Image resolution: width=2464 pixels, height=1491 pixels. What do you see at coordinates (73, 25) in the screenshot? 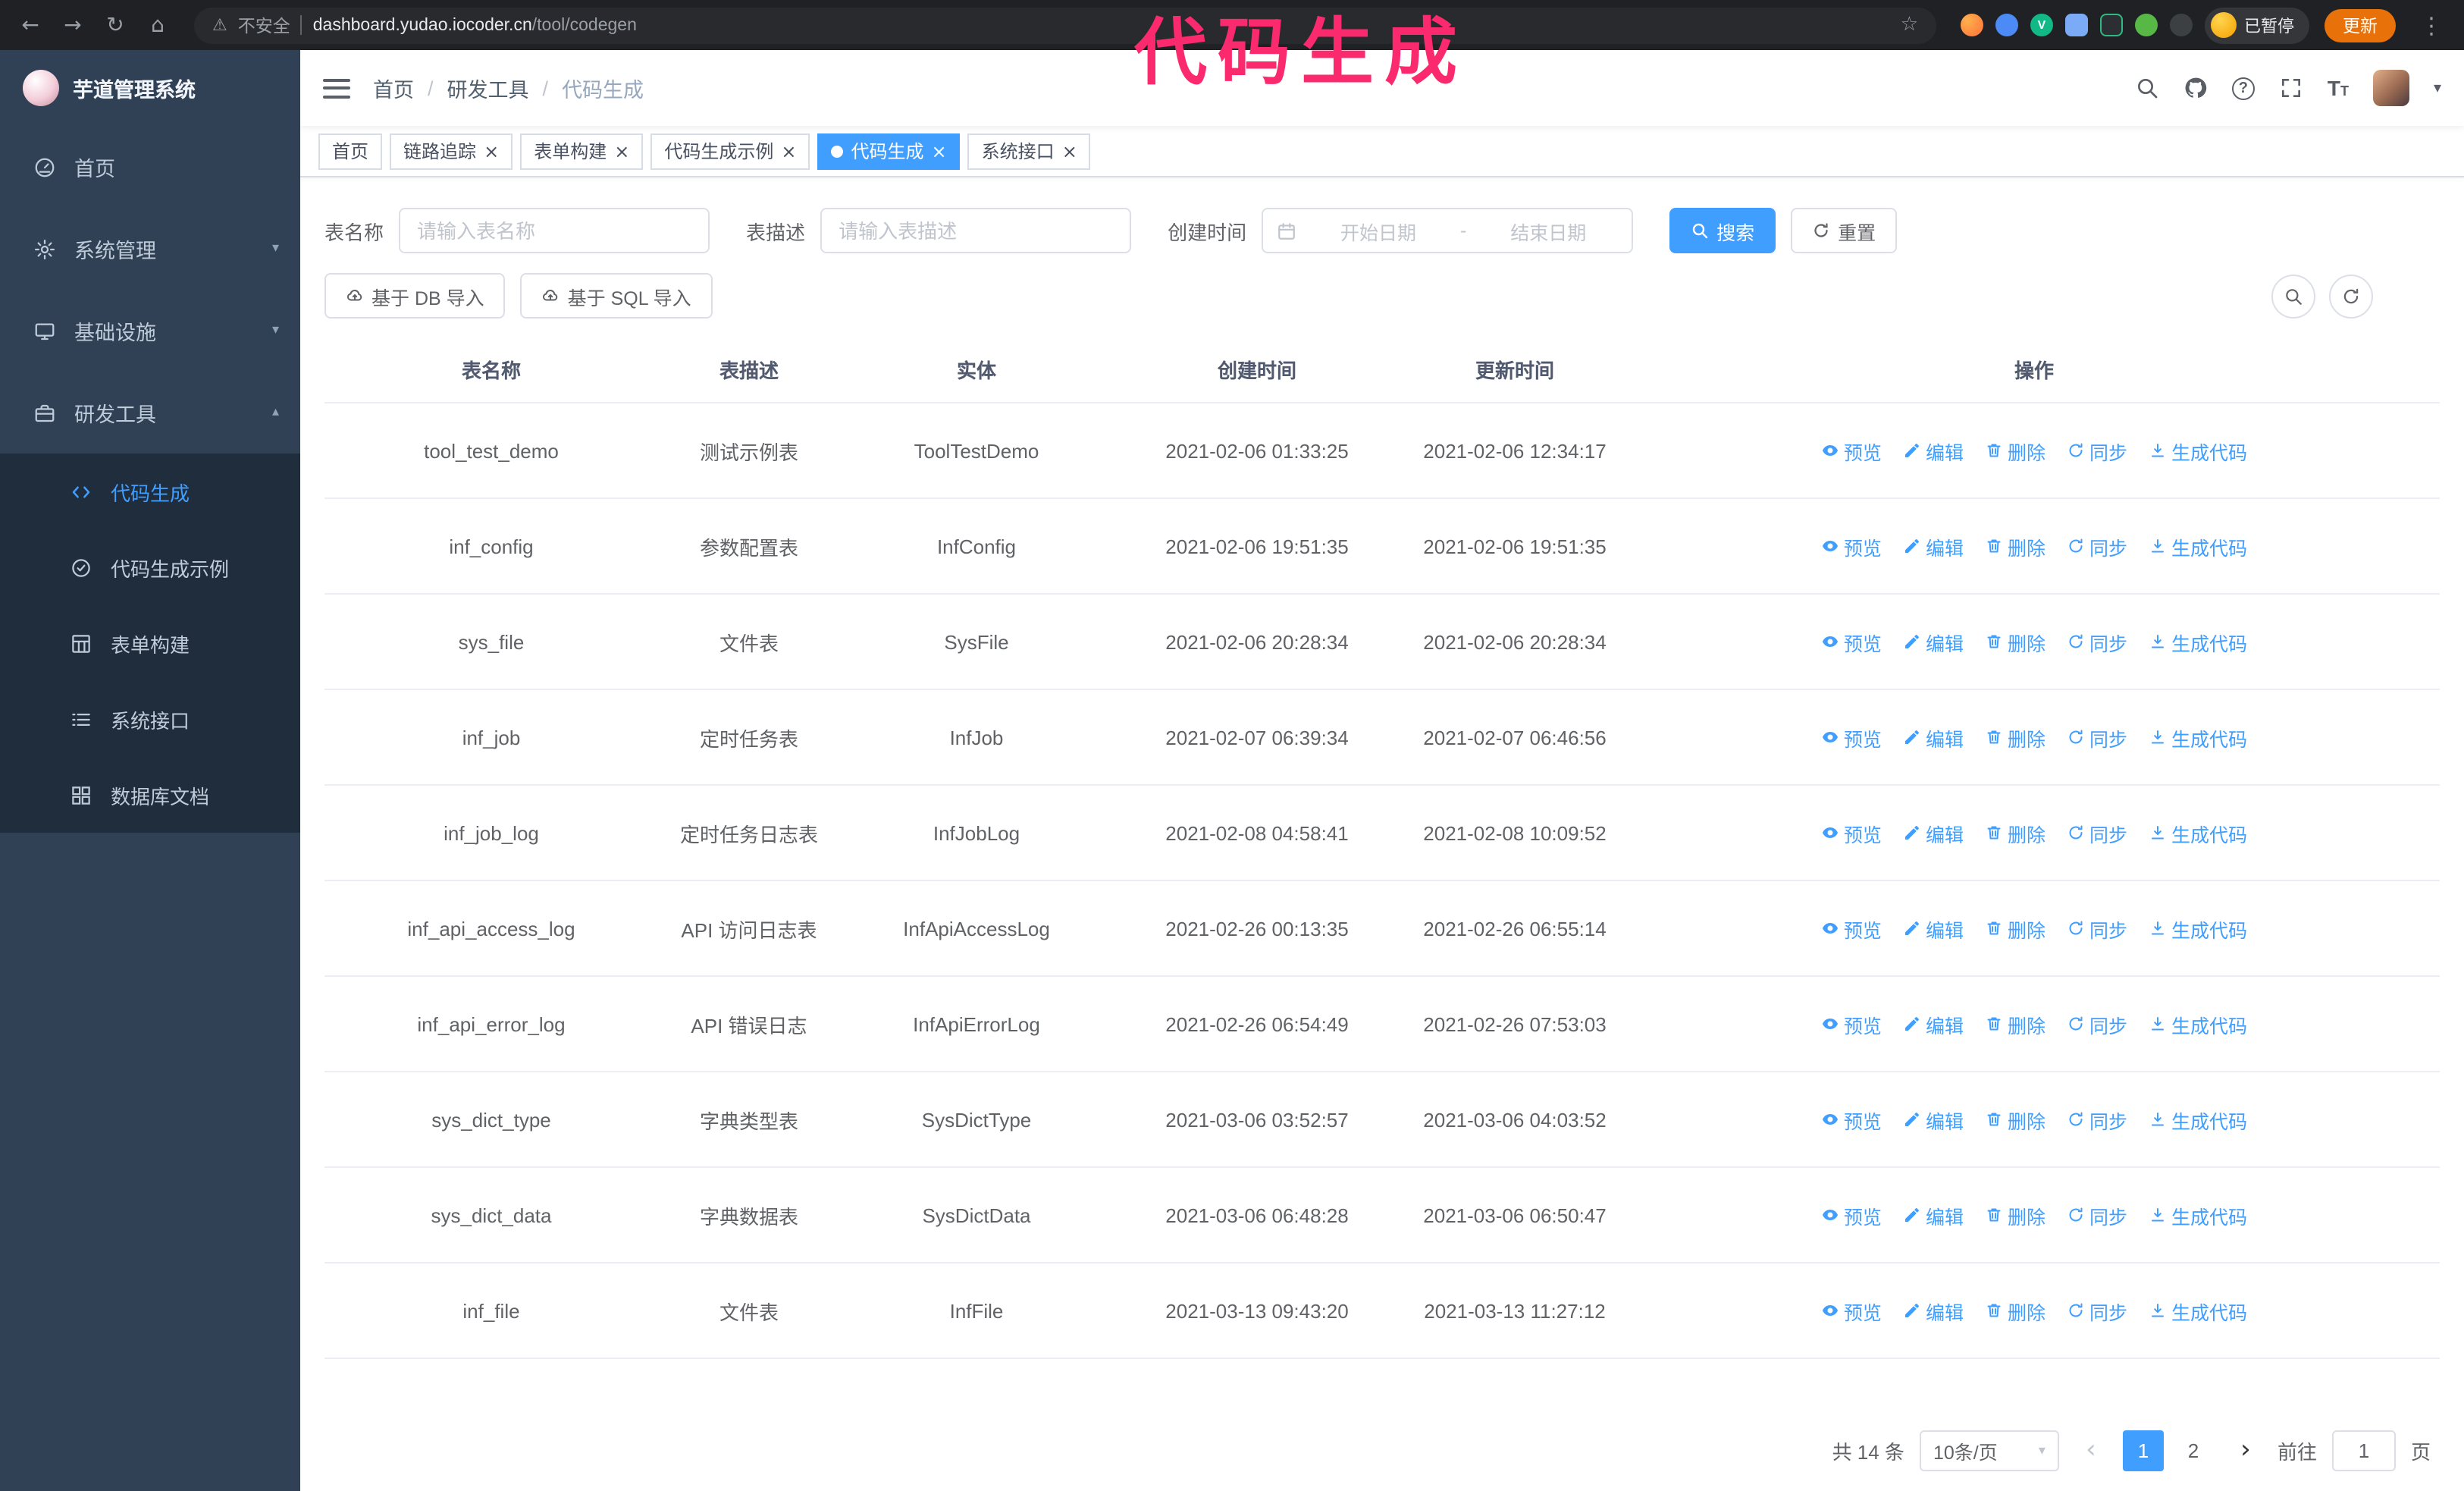
I see `browser-forward-icon: →` at bounding box center [73, 25].